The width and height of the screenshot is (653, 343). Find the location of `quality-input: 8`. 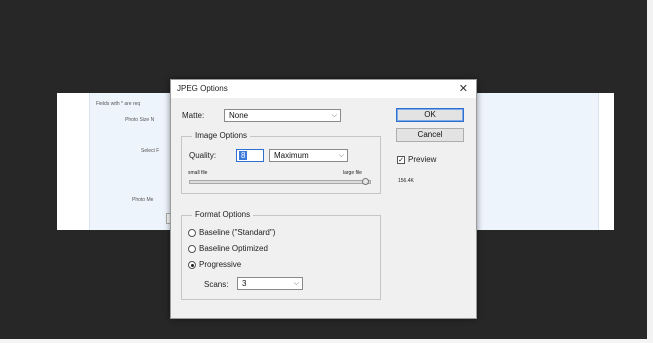

quality-input: 8 is located at coordinates (250, 155).